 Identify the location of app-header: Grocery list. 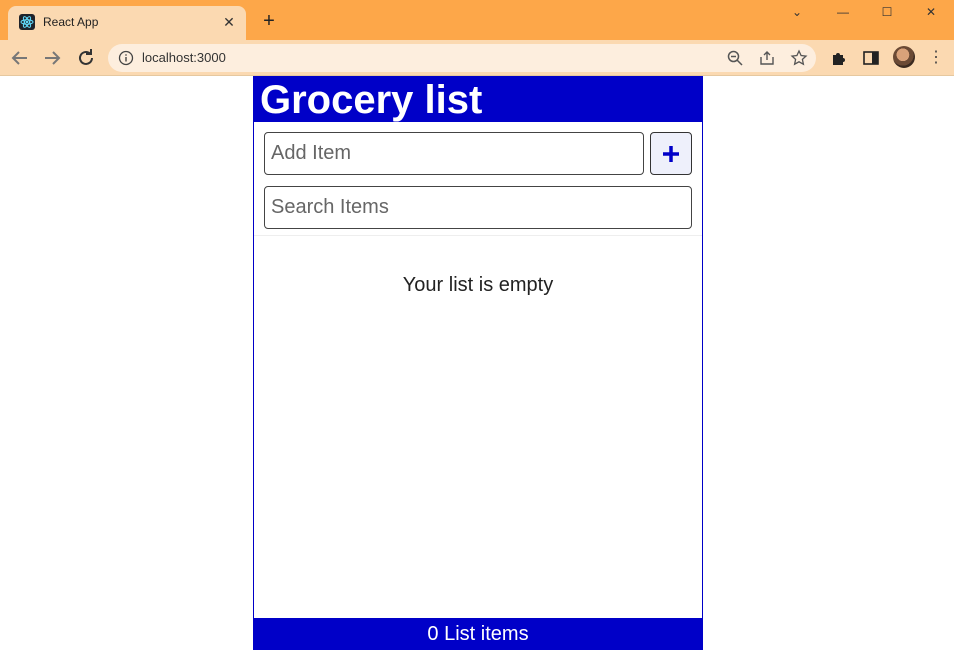
(478, 99).